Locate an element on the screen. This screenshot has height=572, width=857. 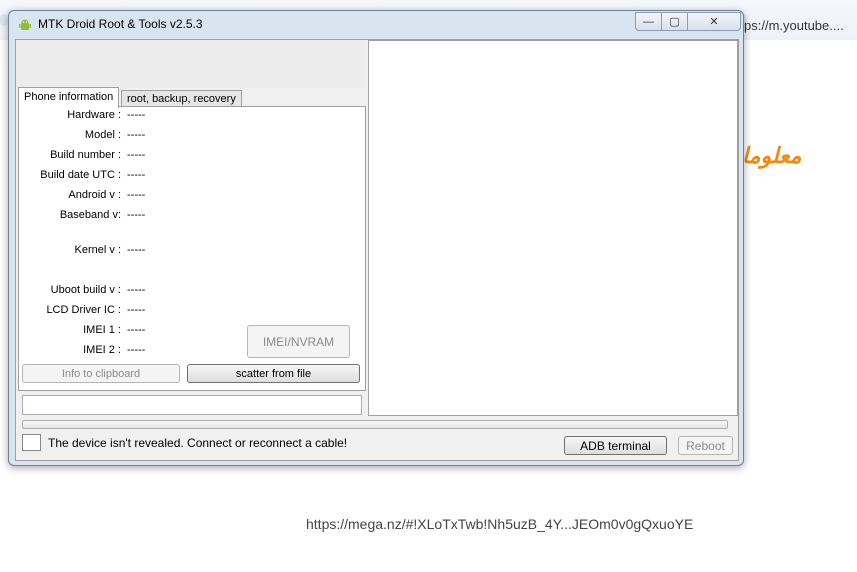
scatter-from-file-button: scatter from file is located at coordinates (273, 373).